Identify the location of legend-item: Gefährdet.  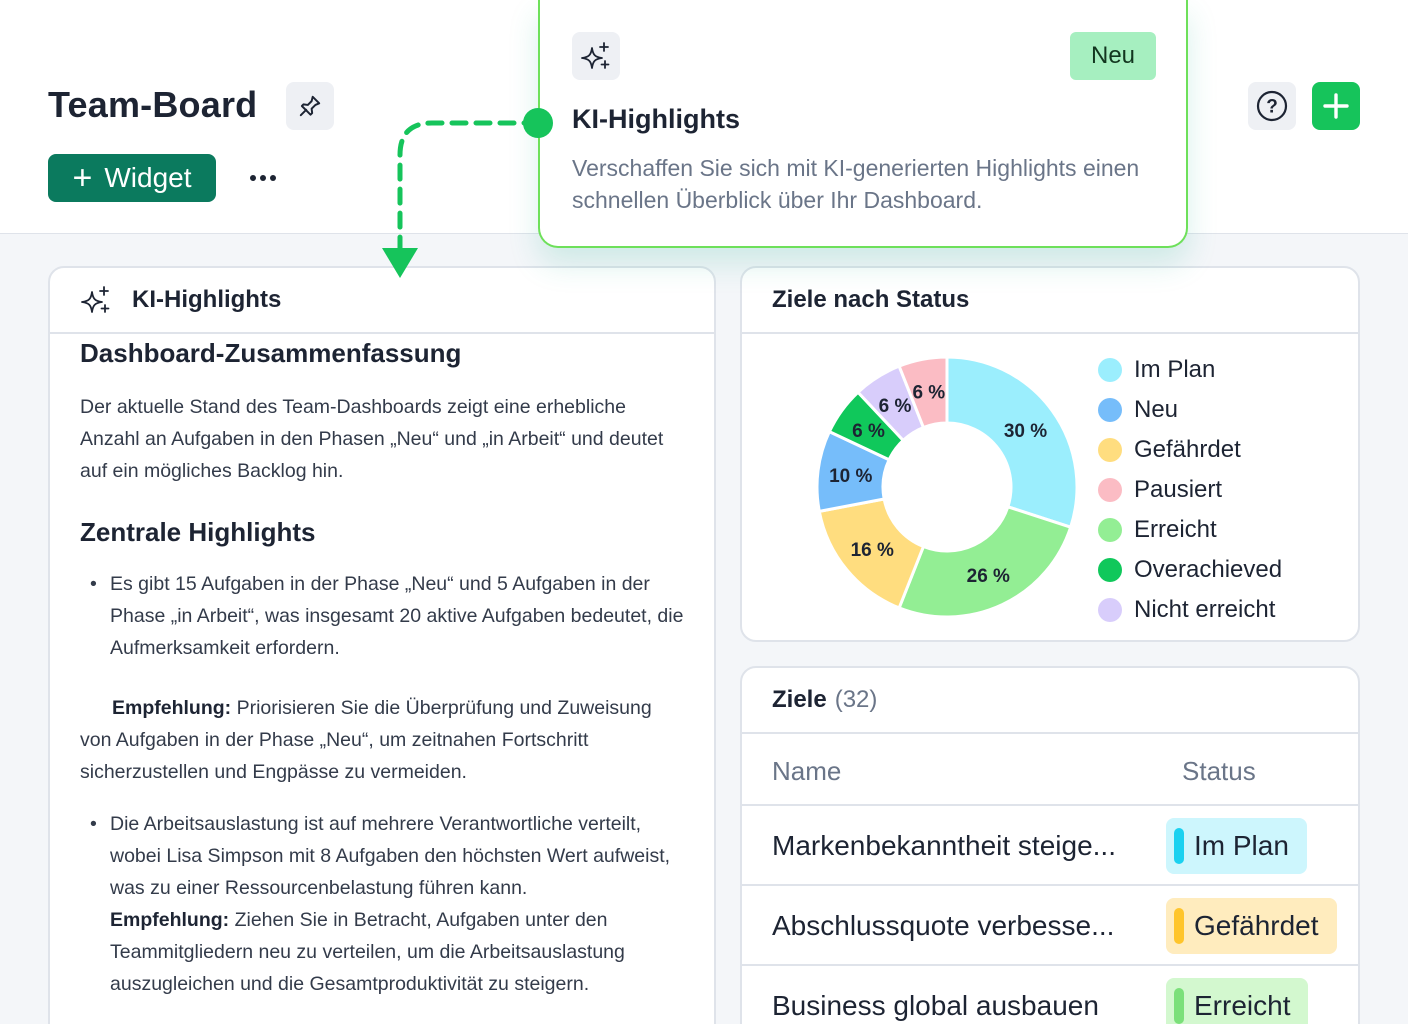
(1190, 450).